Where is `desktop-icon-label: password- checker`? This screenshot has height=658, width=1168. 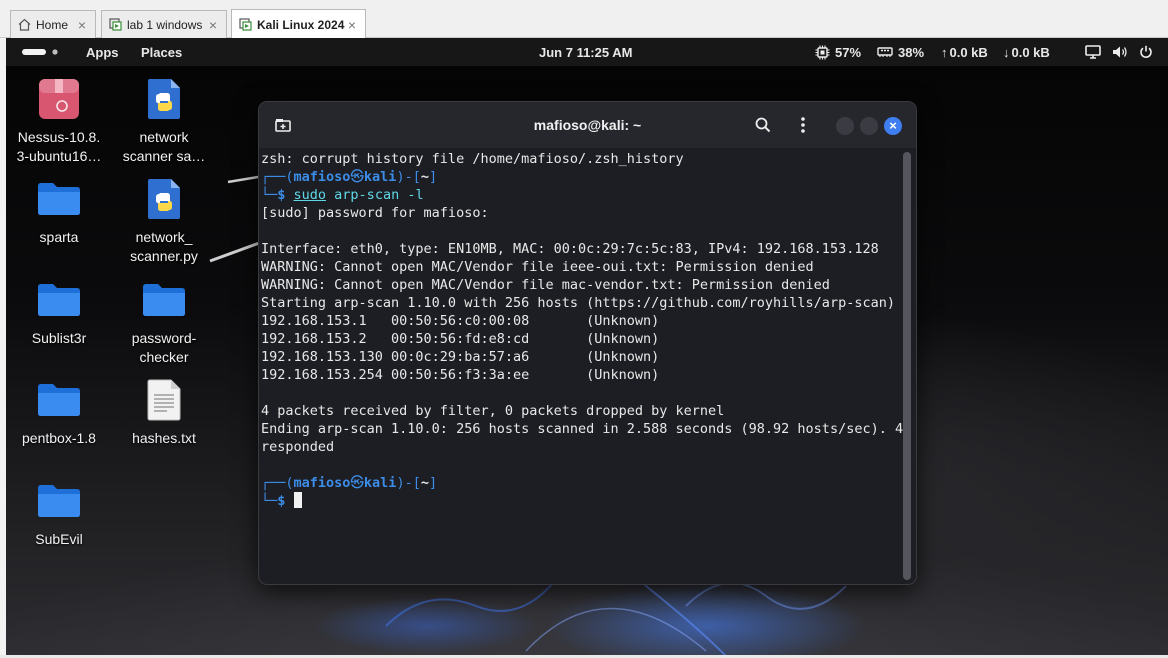
desktop-icon-label: password- checker is located at coordinates (164, 347).